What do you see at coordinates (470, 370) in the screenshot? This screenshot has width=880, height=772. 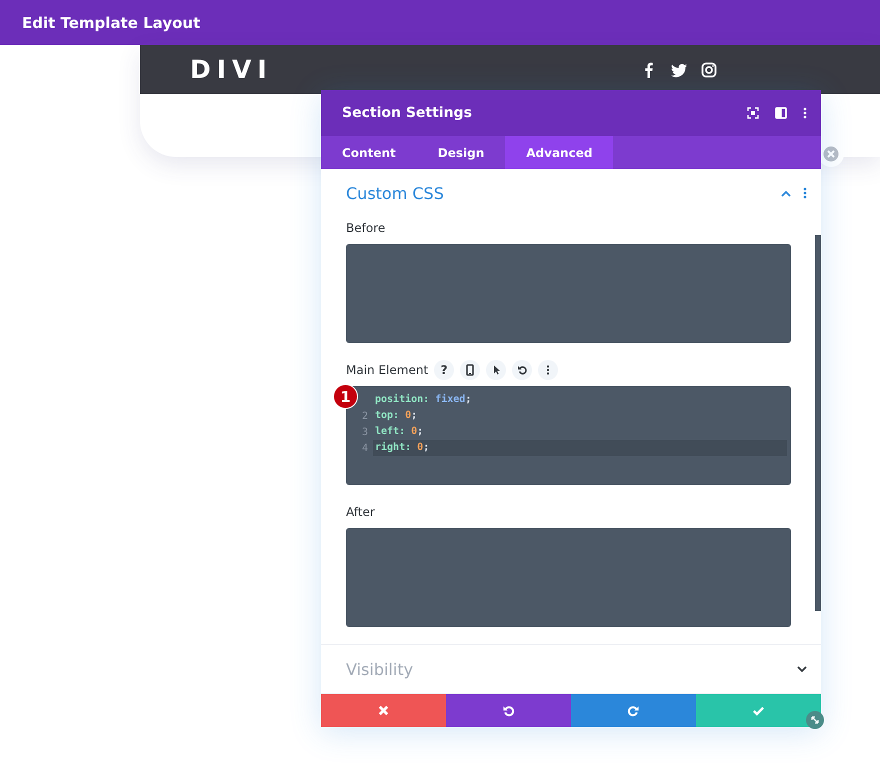 I see `phone-icon` at bounding box center [470, 370].